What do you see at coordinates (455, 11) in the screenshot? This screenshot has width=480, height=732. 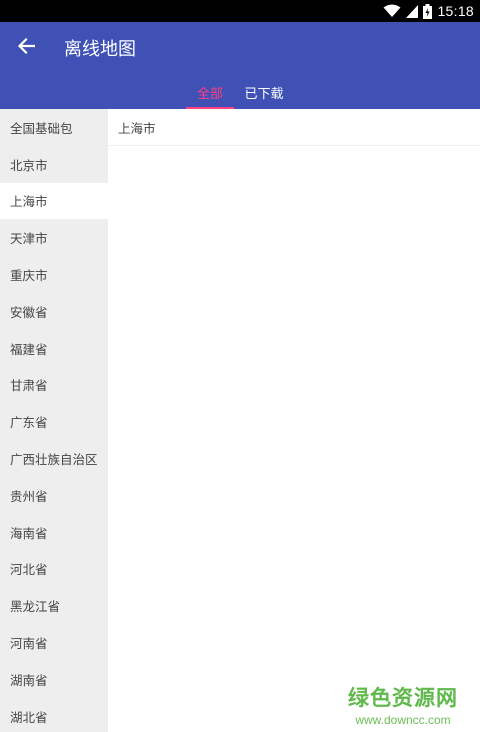 I see `clock: 15:18` at bounding box center [455, 11].